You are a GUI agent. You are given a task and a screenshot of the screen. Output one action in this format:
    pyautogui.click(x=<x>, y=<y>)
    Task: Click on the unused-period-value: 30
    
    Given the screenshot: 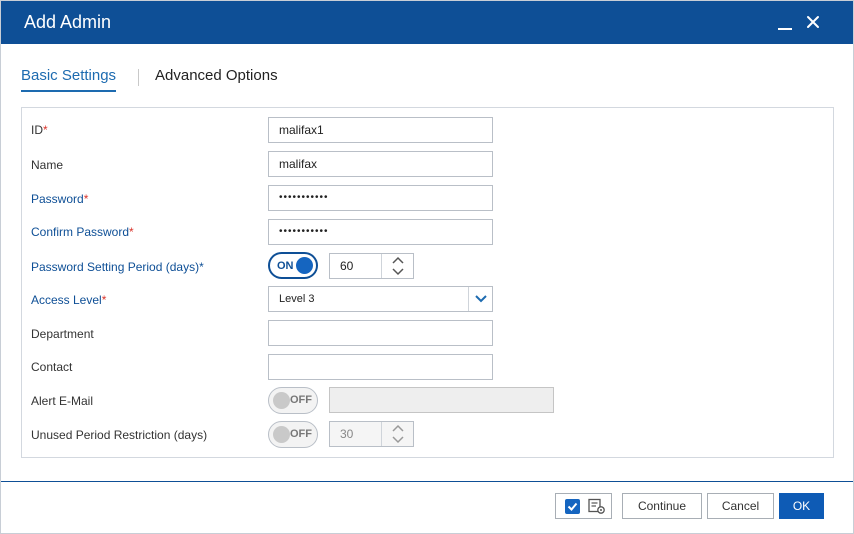 What is the action you would take?
    pyautogui.click(x=347, y=434)
    